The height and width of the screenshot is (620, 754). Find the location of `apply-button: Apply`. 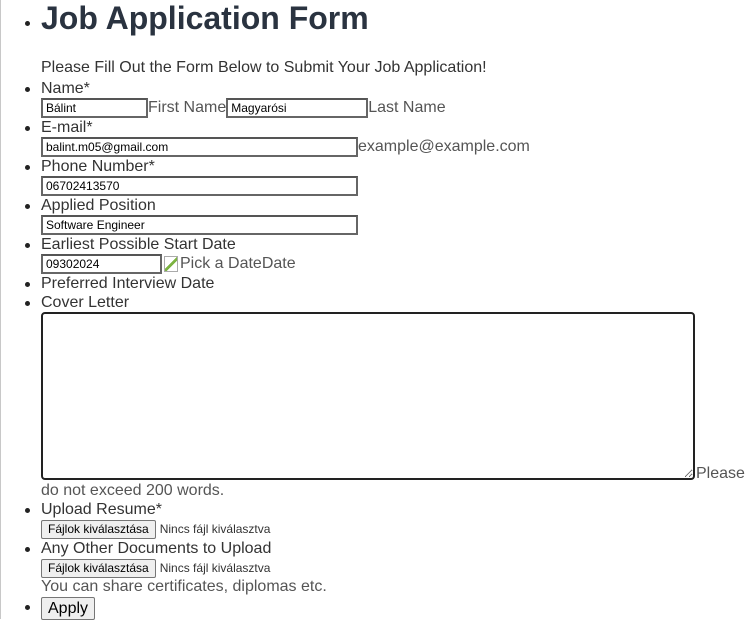

apply-button: Apply is located at coordinates (68, 608).